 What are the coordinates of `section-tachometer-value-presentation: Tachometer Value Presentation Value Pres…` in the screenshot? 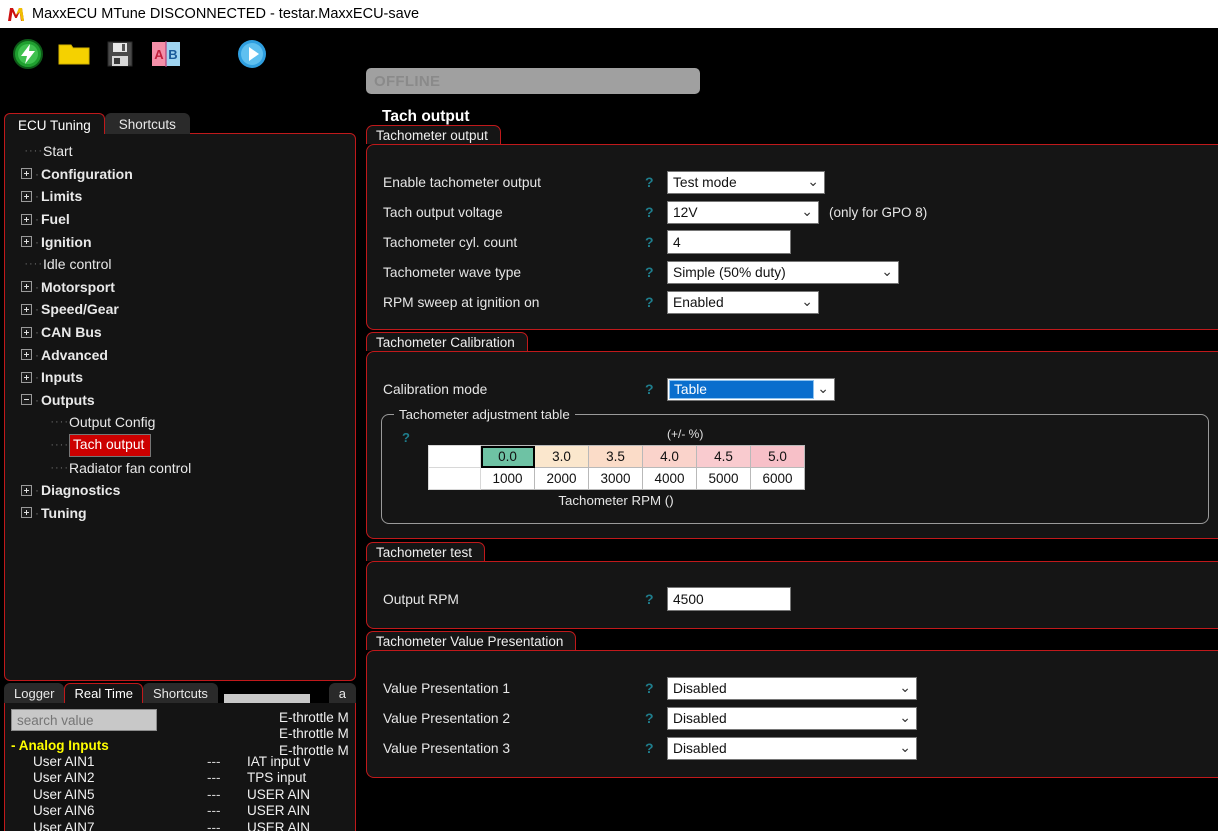 It's located at (792, 704).